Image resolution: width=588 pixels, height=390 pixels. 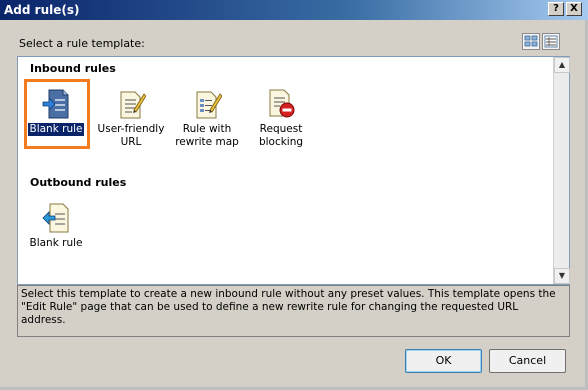 I want to click on tiles-view-icon, so click(x=531, y=41).